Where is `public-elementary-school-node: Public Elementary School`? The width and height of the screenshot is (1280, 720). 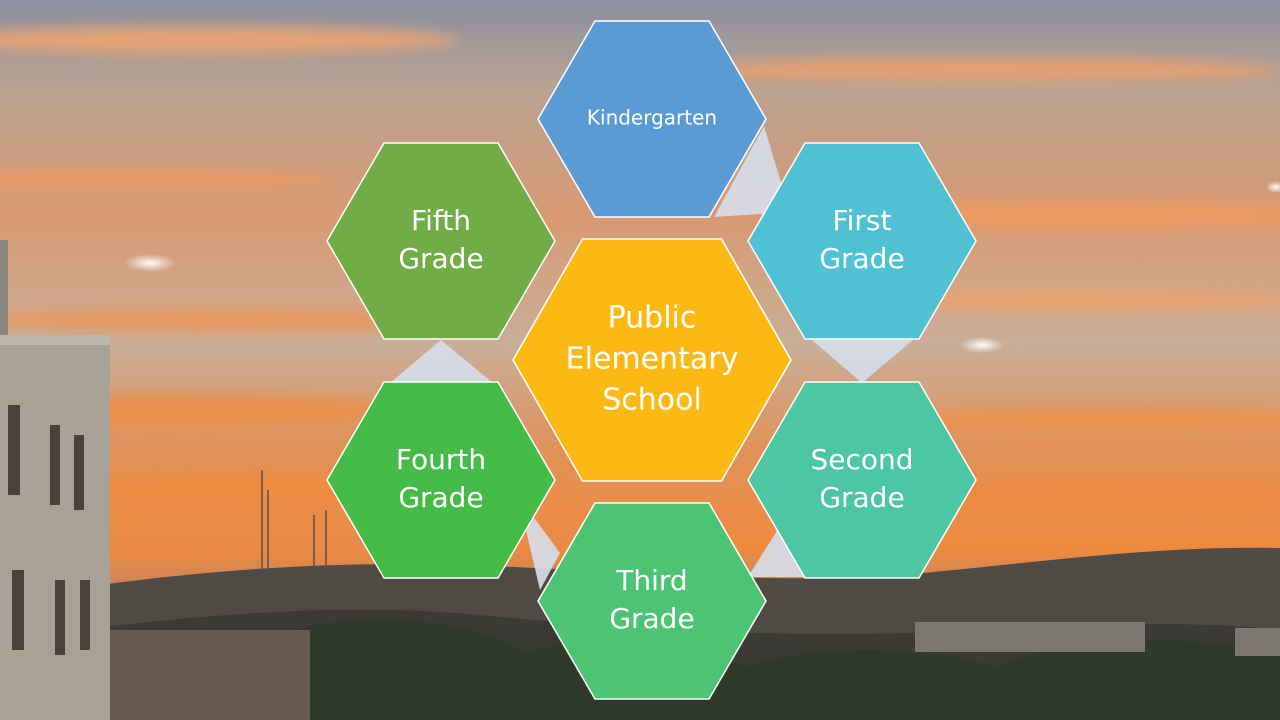 public-elementary-school-node: Public Elementary School is located at coordinates (652, 360).